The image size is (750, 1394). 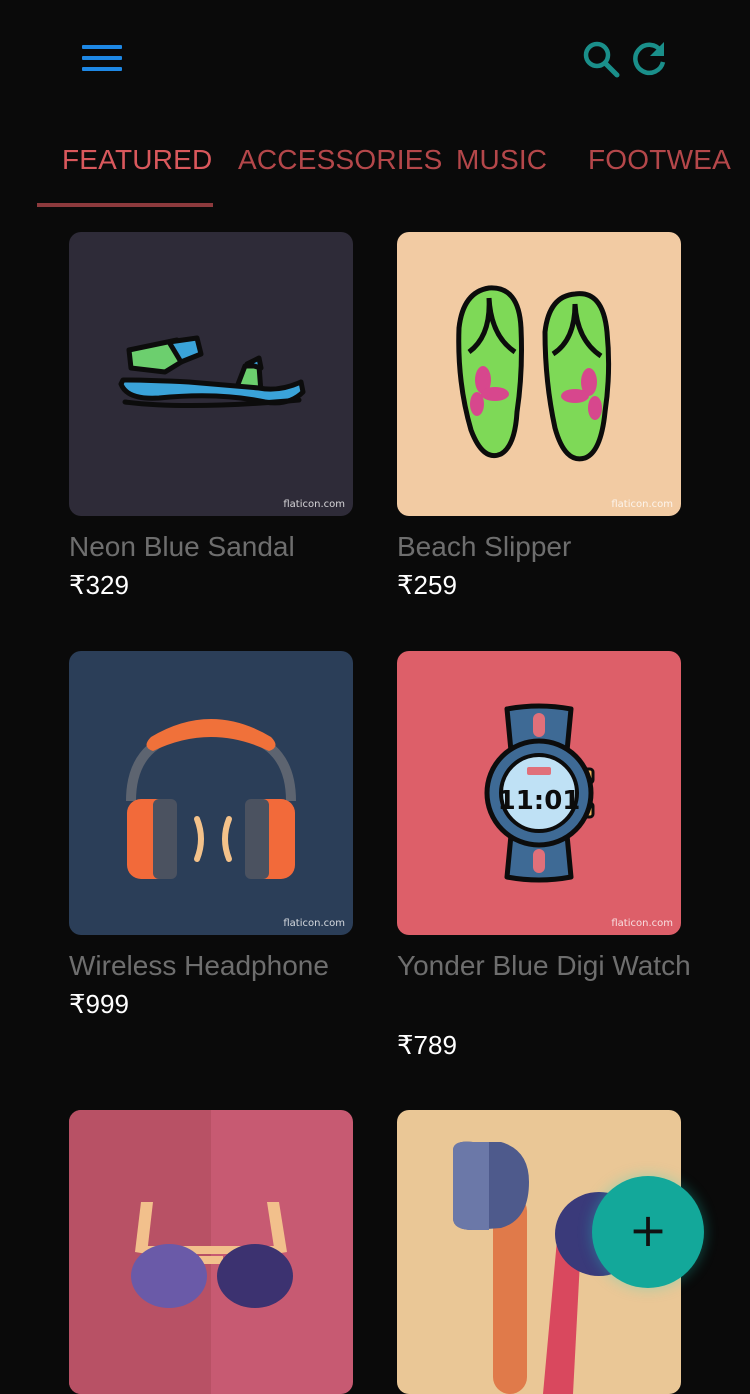 I want to click on headphones-icon, so click(x=211, y=793).